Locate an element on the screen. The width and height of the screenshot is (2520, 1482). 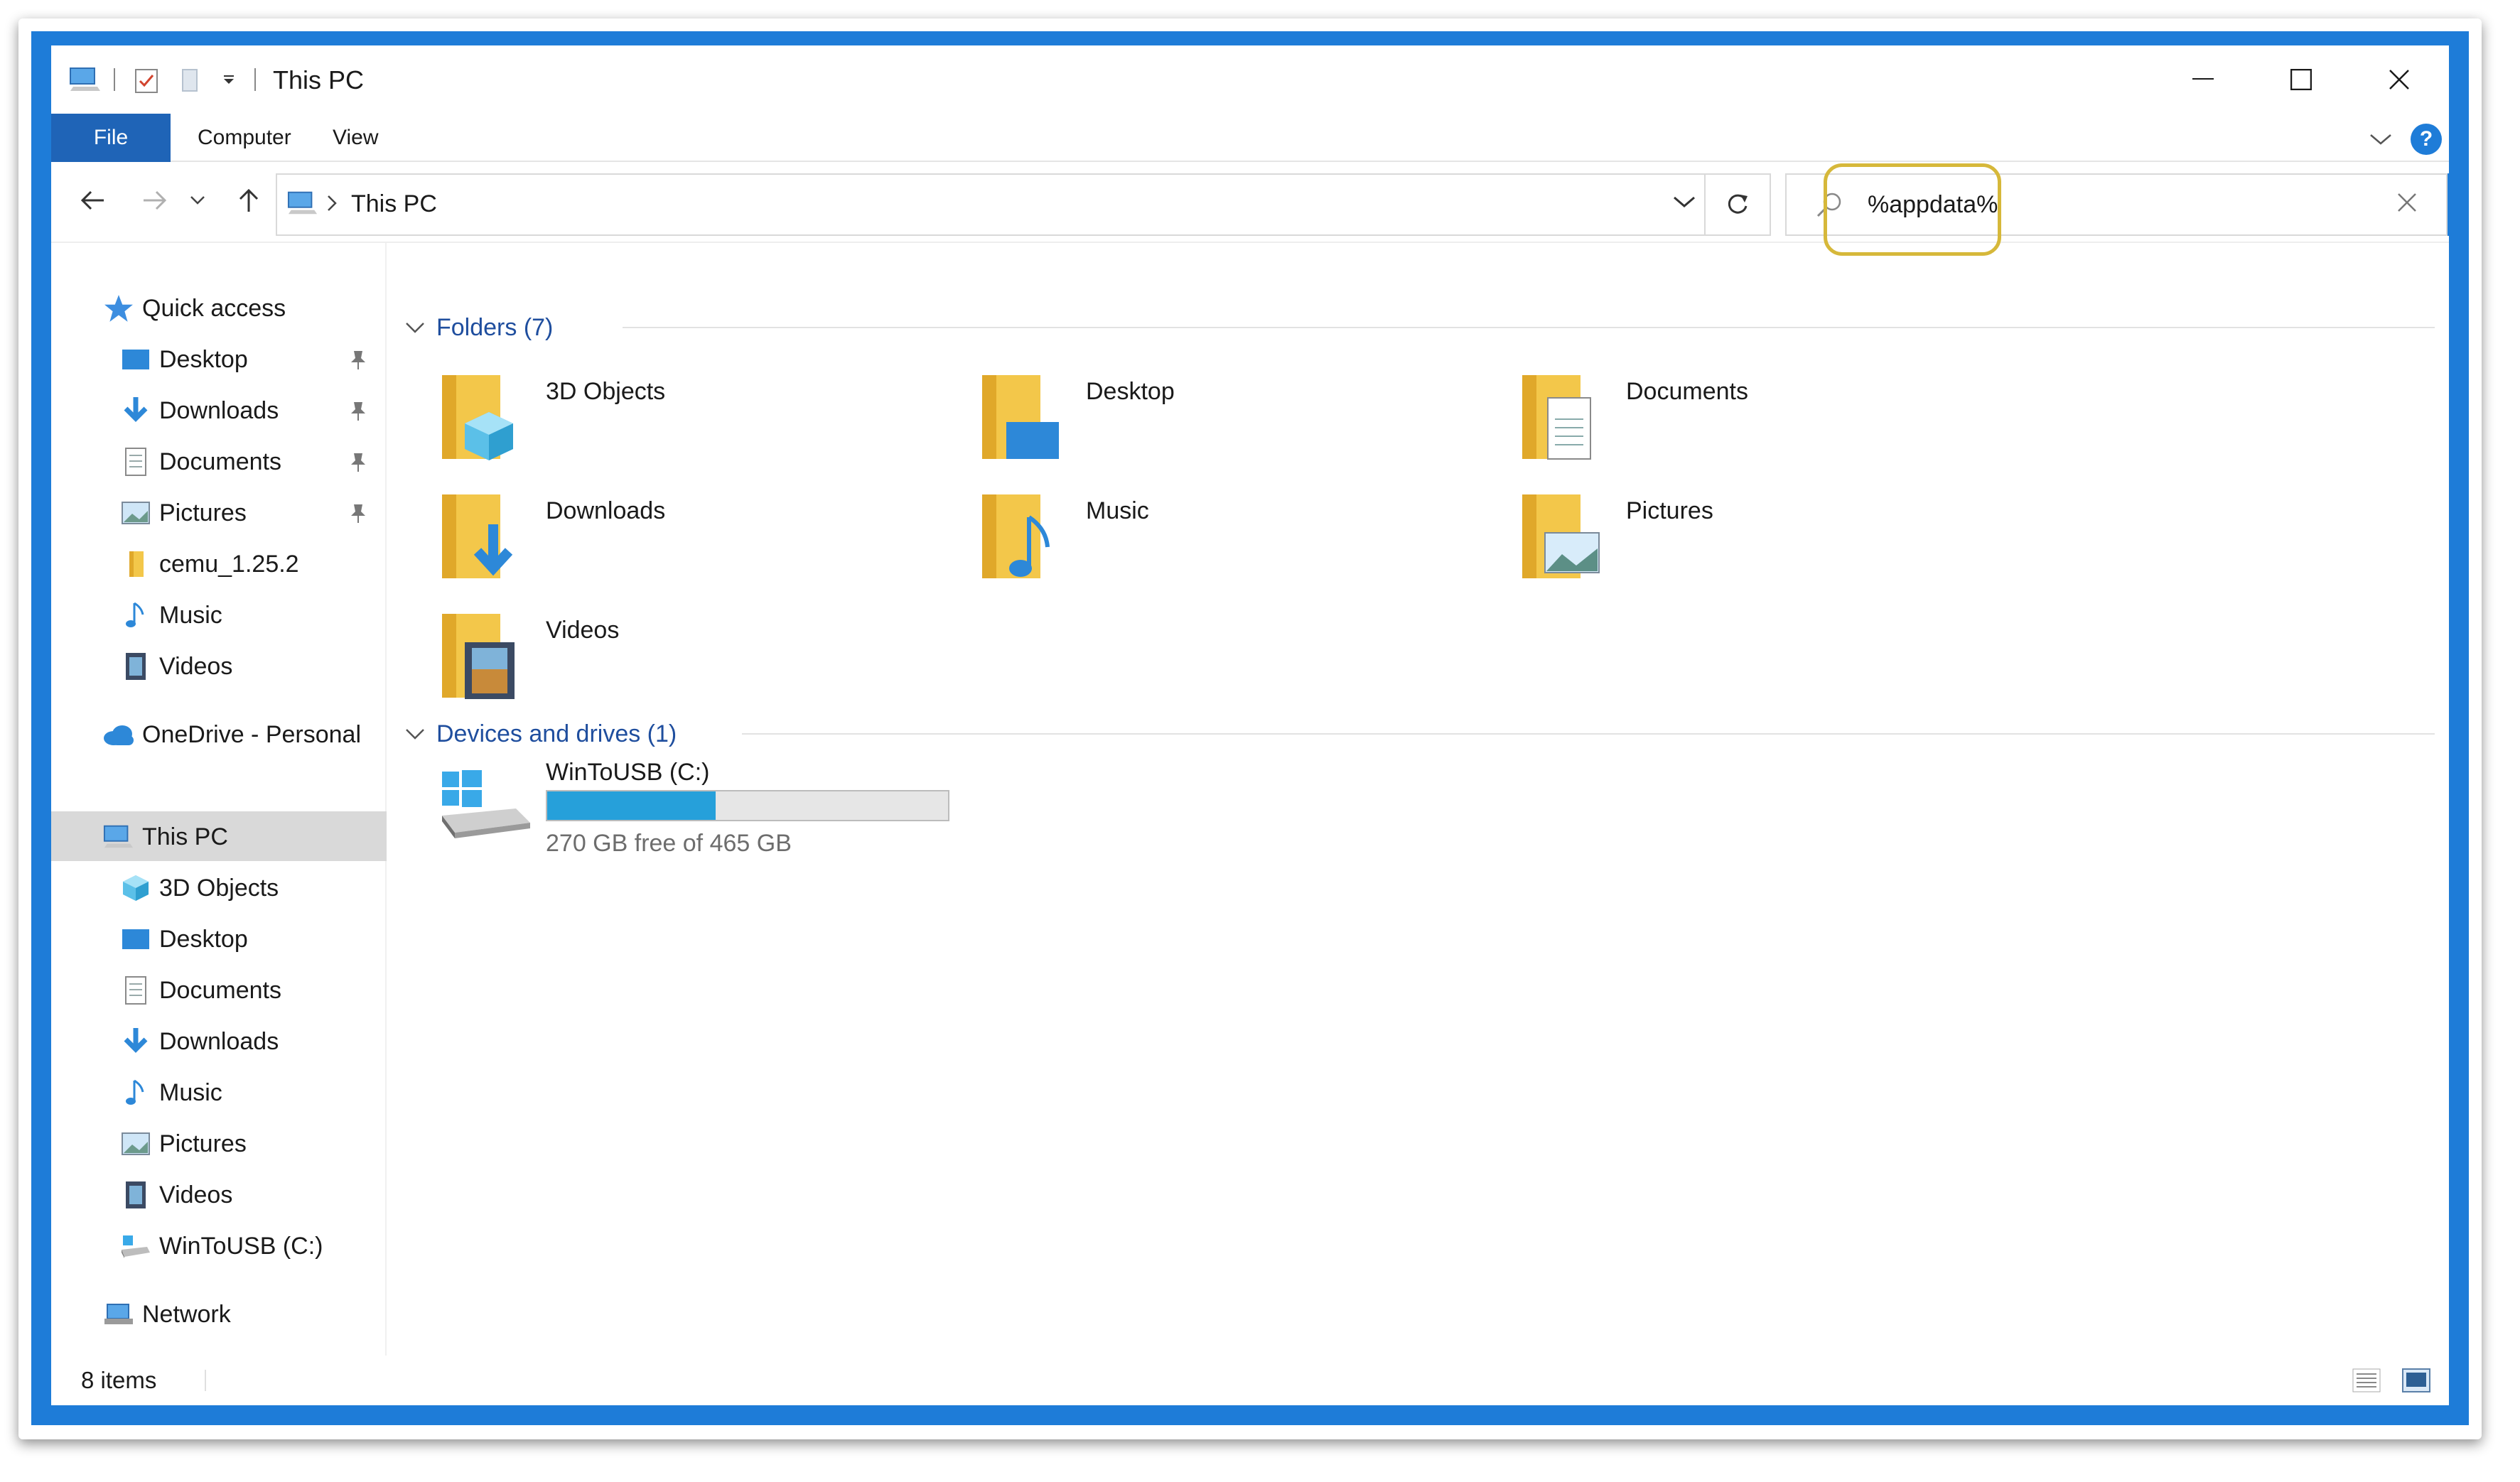
back-button is located at coordinates (93, 200).